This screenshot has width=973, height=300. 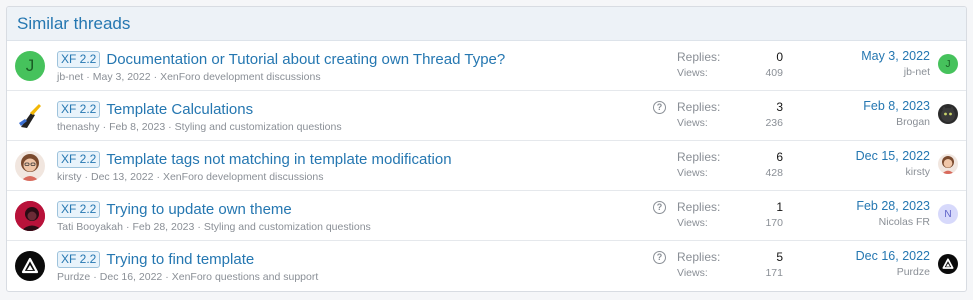 What do you see at coordinates (90, 227) in the screenshot?
I see `thread-author-link: Tati Booyakah` at bounding box center [90, 227].